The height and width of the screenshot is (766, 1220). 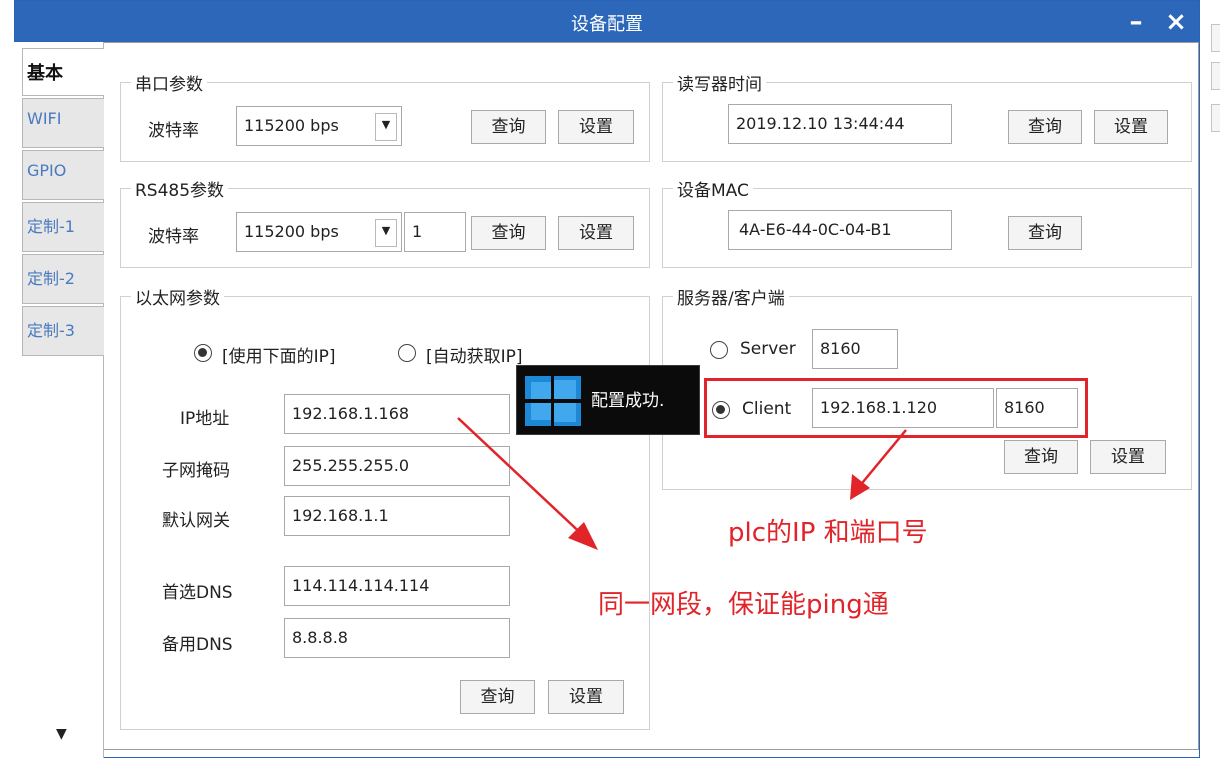 I want to click on windows-logo-icon, so click(x=553, y=401).